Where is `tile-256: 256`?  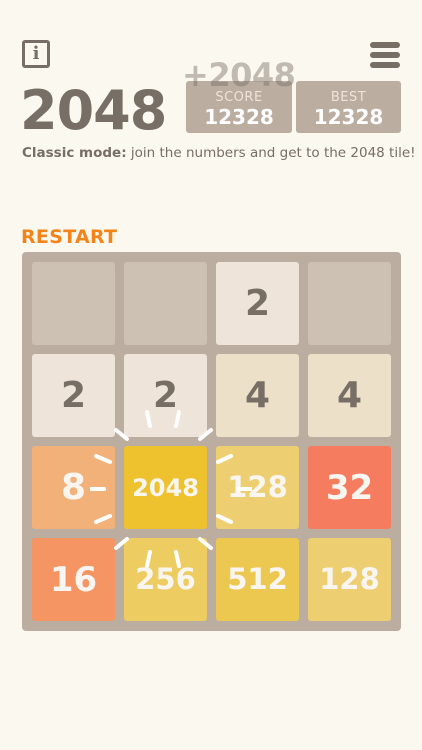
tile-256: 256 is located at coordinates (165, 579).